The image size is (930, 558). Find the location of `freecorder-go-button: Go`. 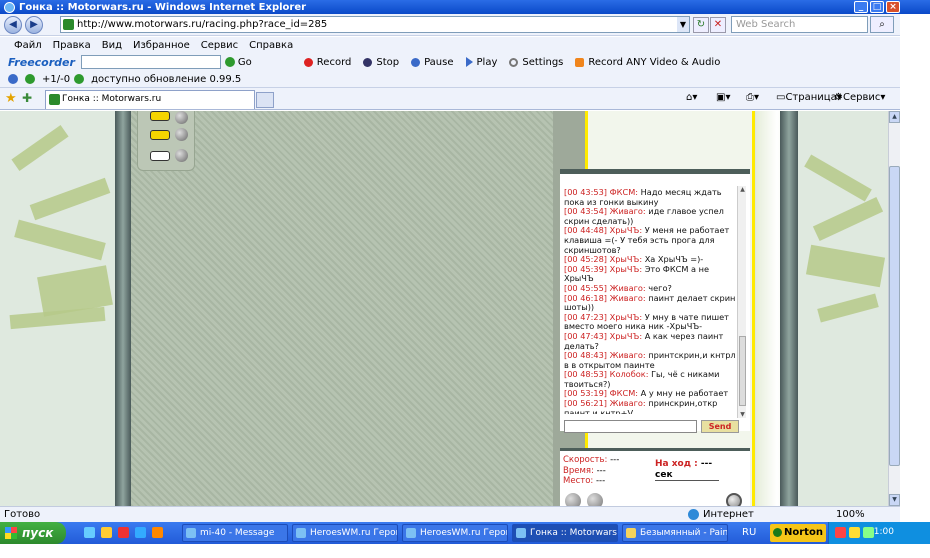

freecorder-go-button: Go is located at coordinates (238, 62).